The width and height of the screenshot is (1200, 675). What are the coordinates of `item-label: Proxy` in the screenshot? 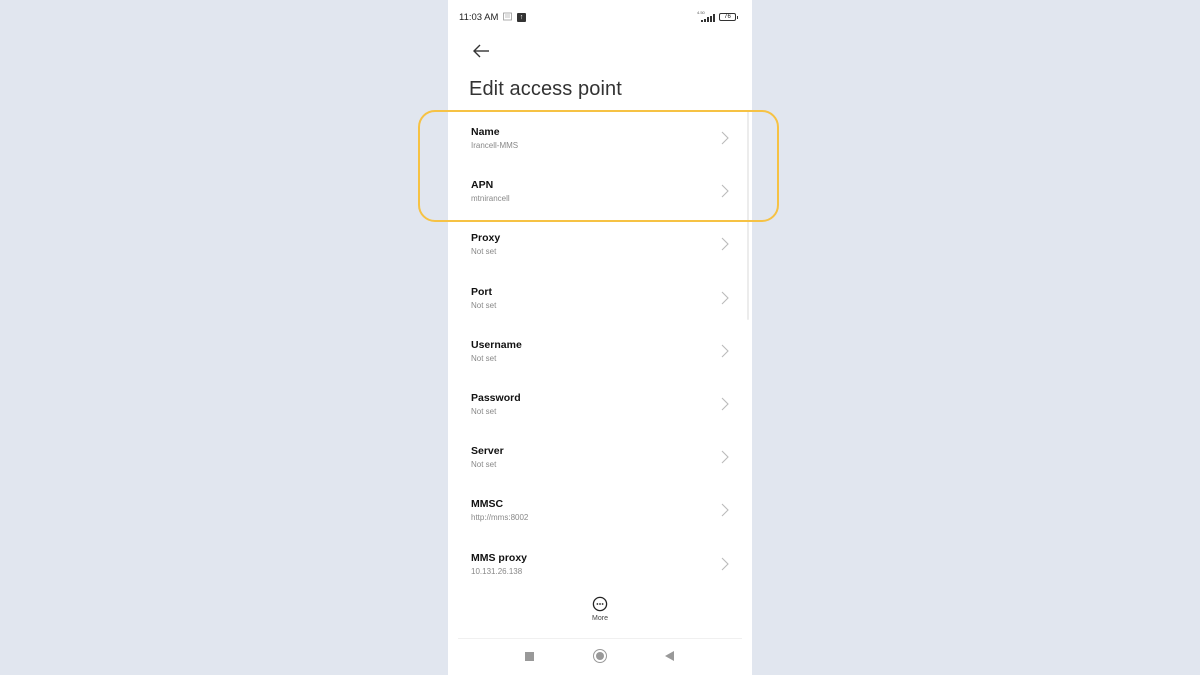 It's located at (486, 238).